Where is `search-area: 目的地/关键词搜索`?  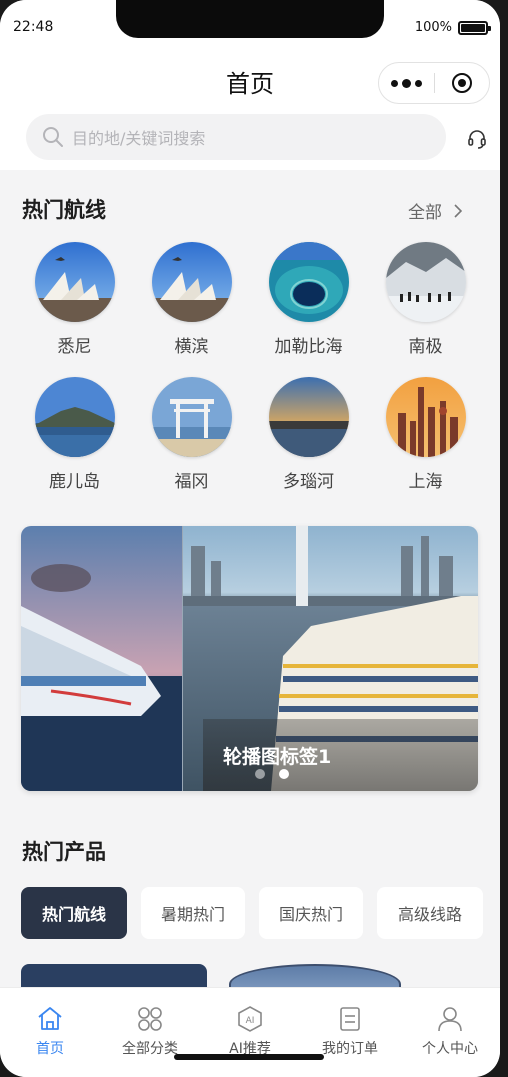 search-area: 目的地/关键词搜索 is located at coordinates (250, 139).